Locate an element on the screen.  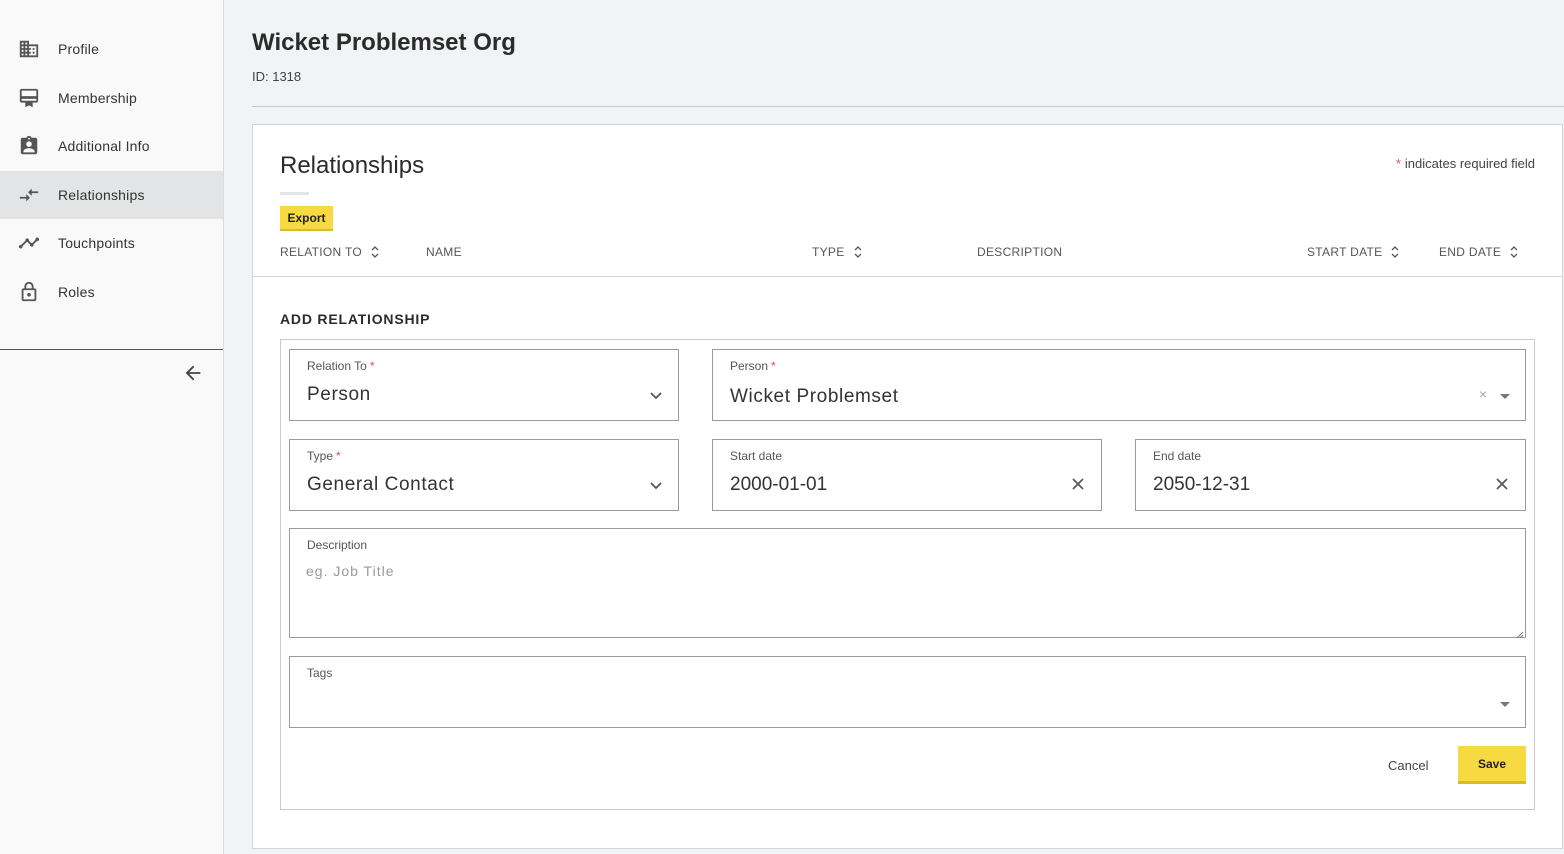
field-value: 2000-01-01 is located at coordinates (779, 484).